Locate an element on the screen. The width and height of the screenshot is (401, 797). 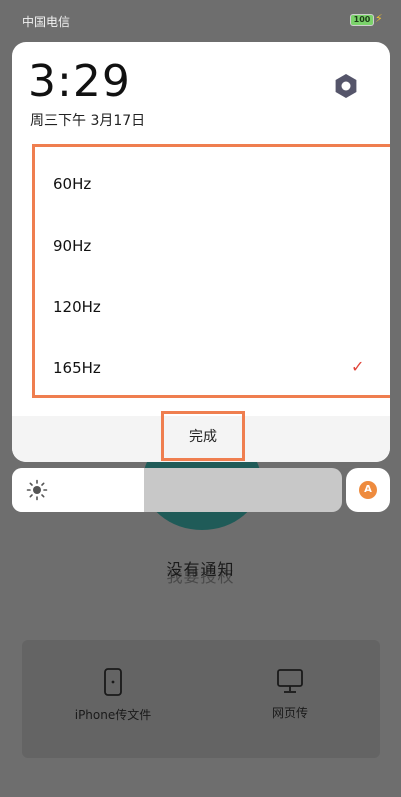
done-button: 完成 is located at coordinates (203, 436).